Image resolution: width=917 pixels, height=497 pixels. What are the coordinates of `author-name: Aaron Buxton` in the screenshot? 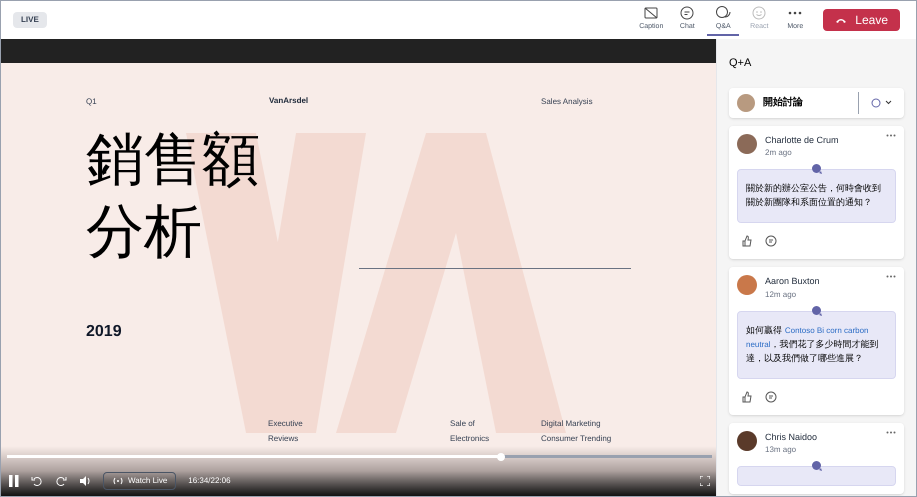 It's located at (793, 281).